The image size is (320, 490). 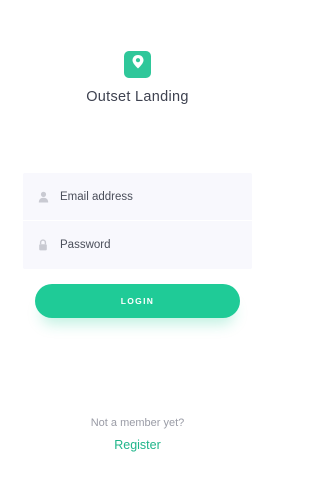 I want to click on login-form, so click(x=137, y=221).